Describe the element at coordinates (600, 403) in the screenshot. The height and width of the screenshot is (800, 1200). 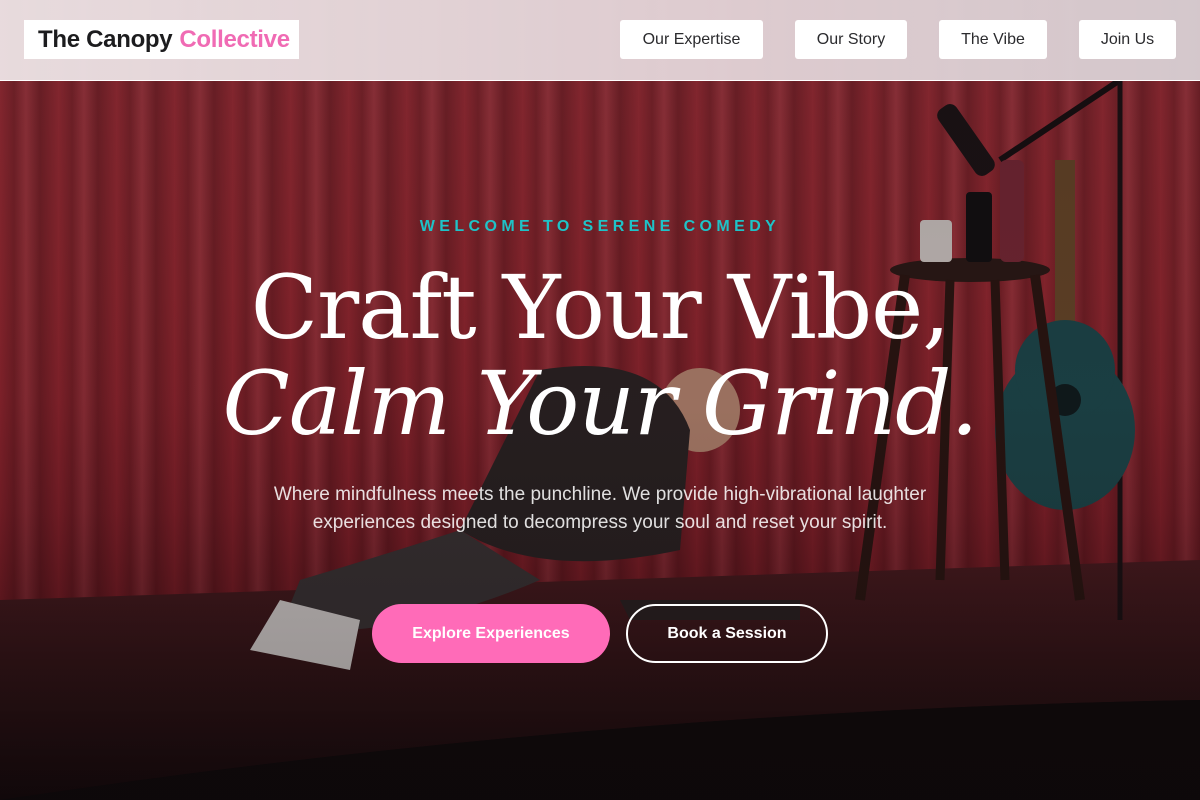
I see `hero-headline-line2: Calm Your Grind.` at that location.